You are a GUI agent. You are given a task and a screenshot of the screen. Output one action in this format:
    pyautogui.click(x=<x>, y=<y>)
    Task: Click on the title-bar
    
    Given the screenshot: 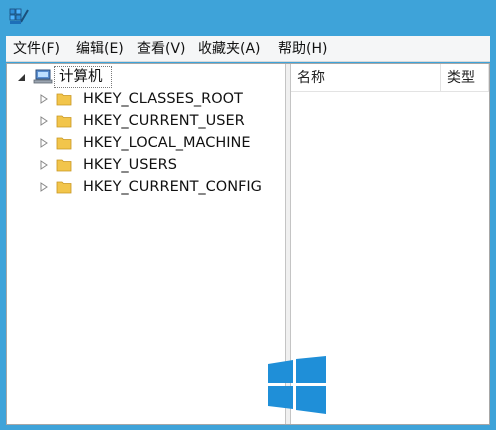 What is the action you would take?
    pyautogui.click(x=248, y=17)
    